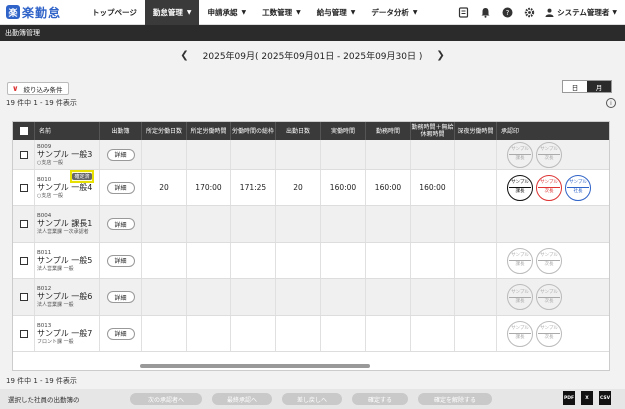 Image resolution: width=625 pixels, height=409 pixels. Describe the element at coordinates (253, 131) in the screenshot. I see `column-header: 労働時間の総枠` at that location.